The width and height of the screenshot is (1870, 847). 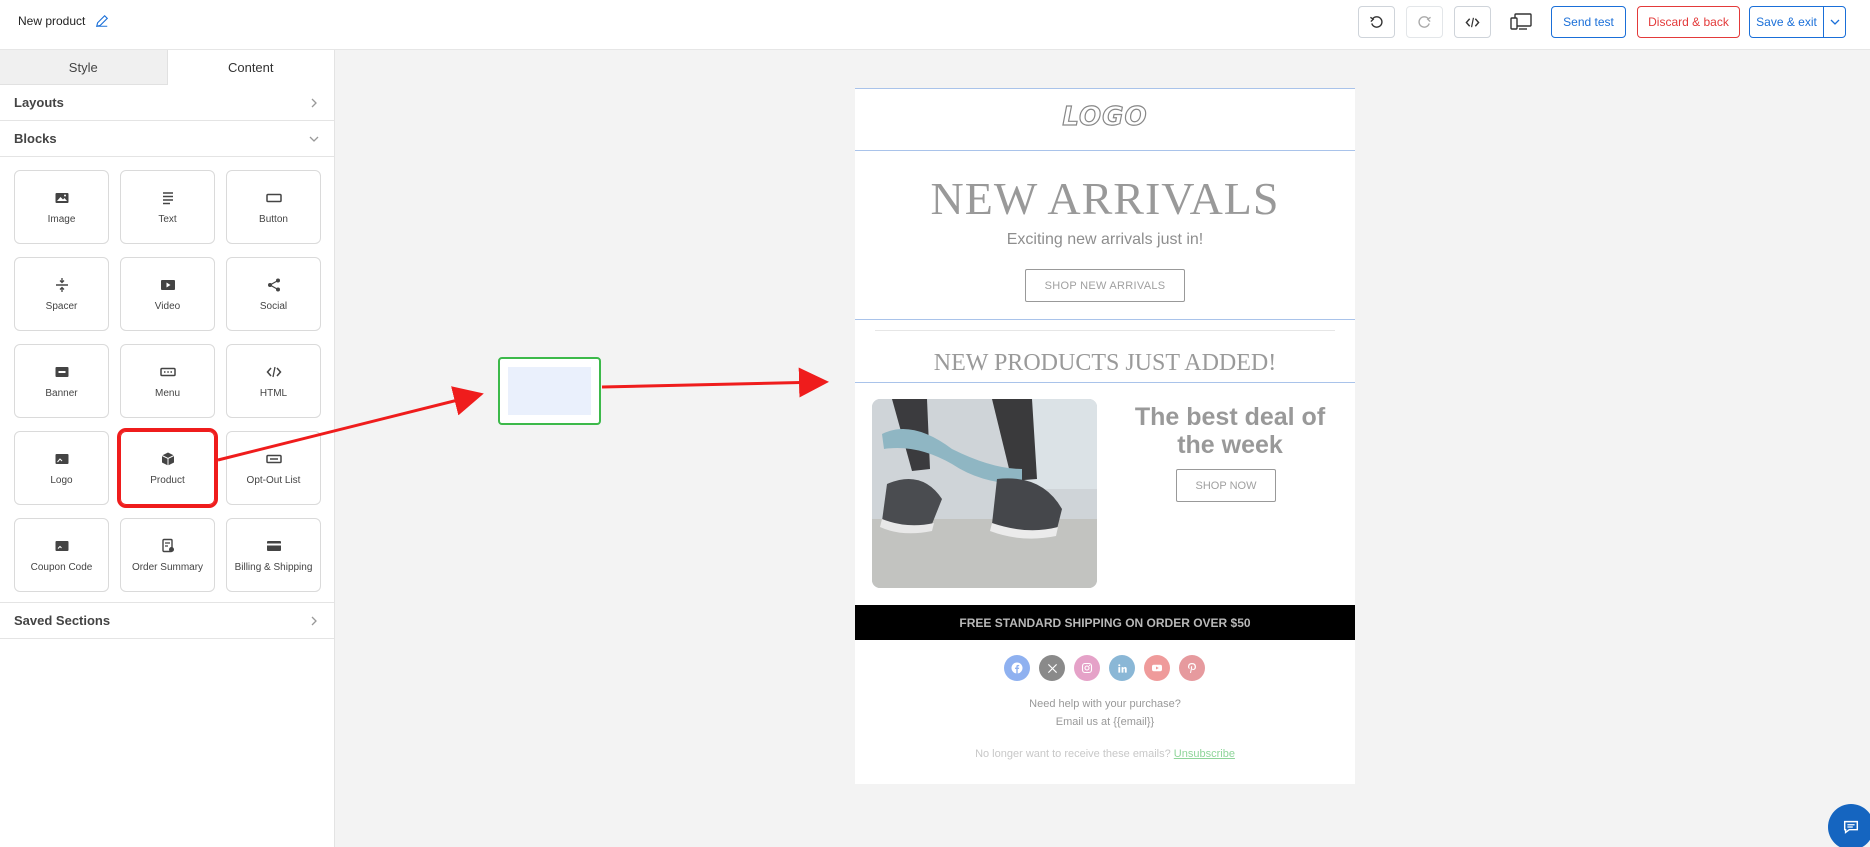 I want to click on help-line-1: Need help with your purchase?, so click(x=1105, y=704).